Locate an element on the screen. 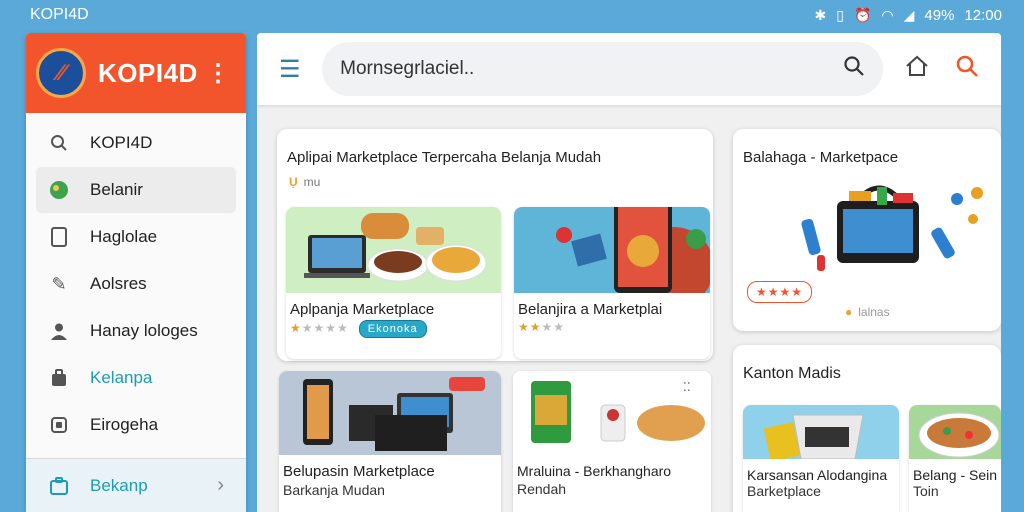 This screenshot has width=1024, height=512. product-title: Karsansan Alodangina is located at coordinates (817, 475).